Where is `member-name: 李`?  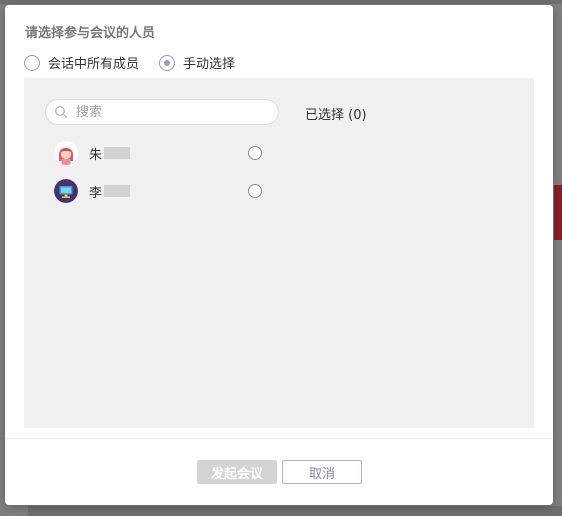
member-name: 李 is located at coordinates (110, 191).